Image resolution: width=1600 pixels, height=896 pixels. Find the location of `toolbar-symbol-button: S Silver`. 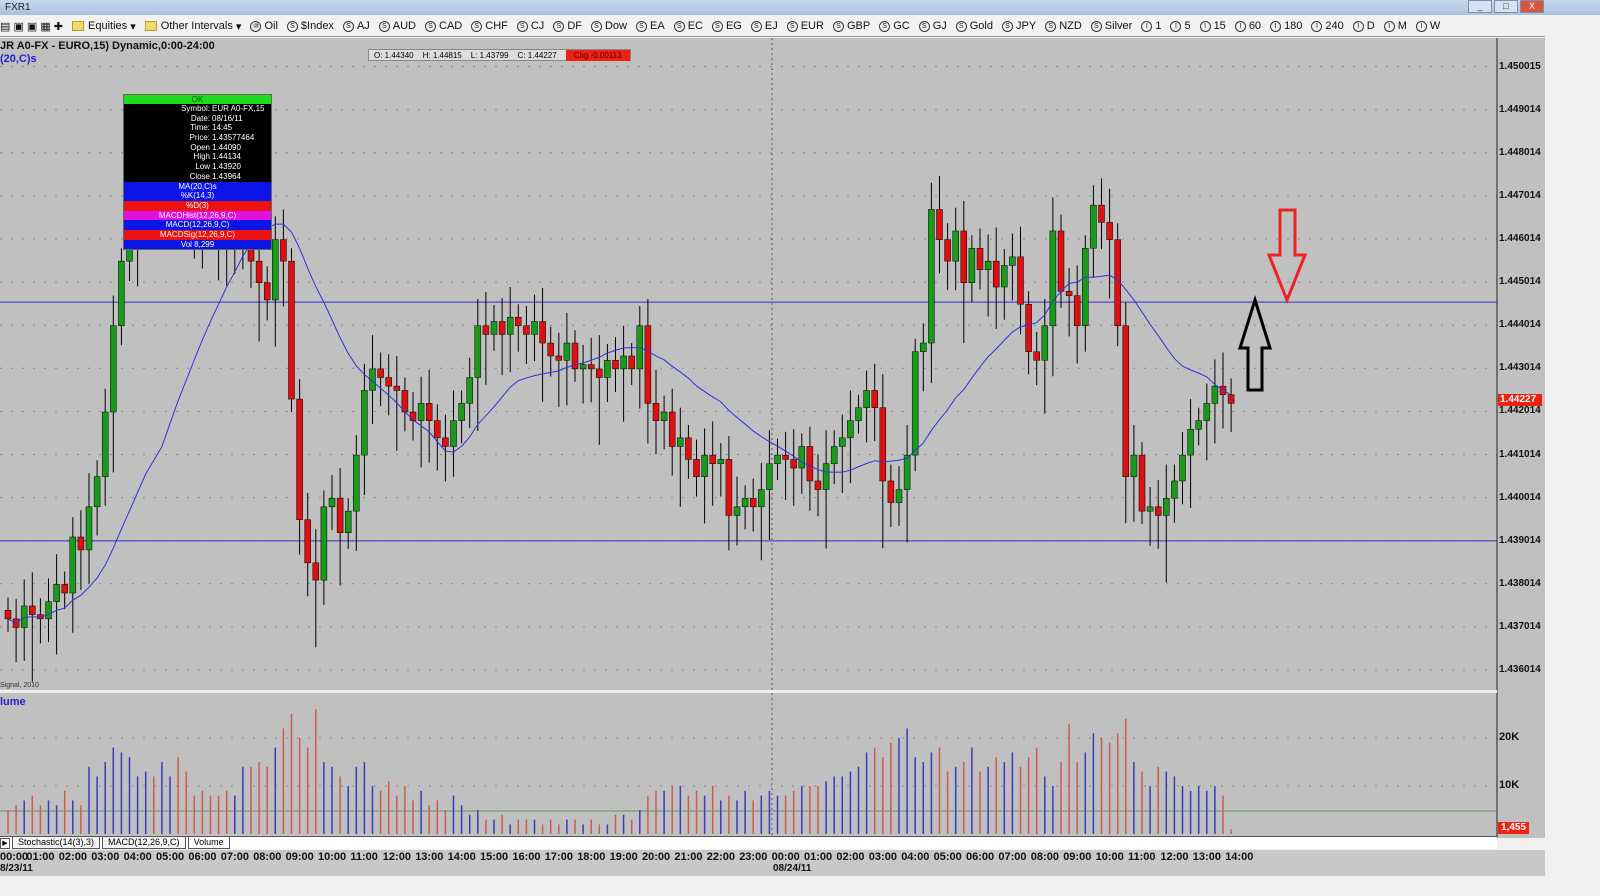

toolbar-symbol-button: S Silver is located at coordinates (1111, 26).